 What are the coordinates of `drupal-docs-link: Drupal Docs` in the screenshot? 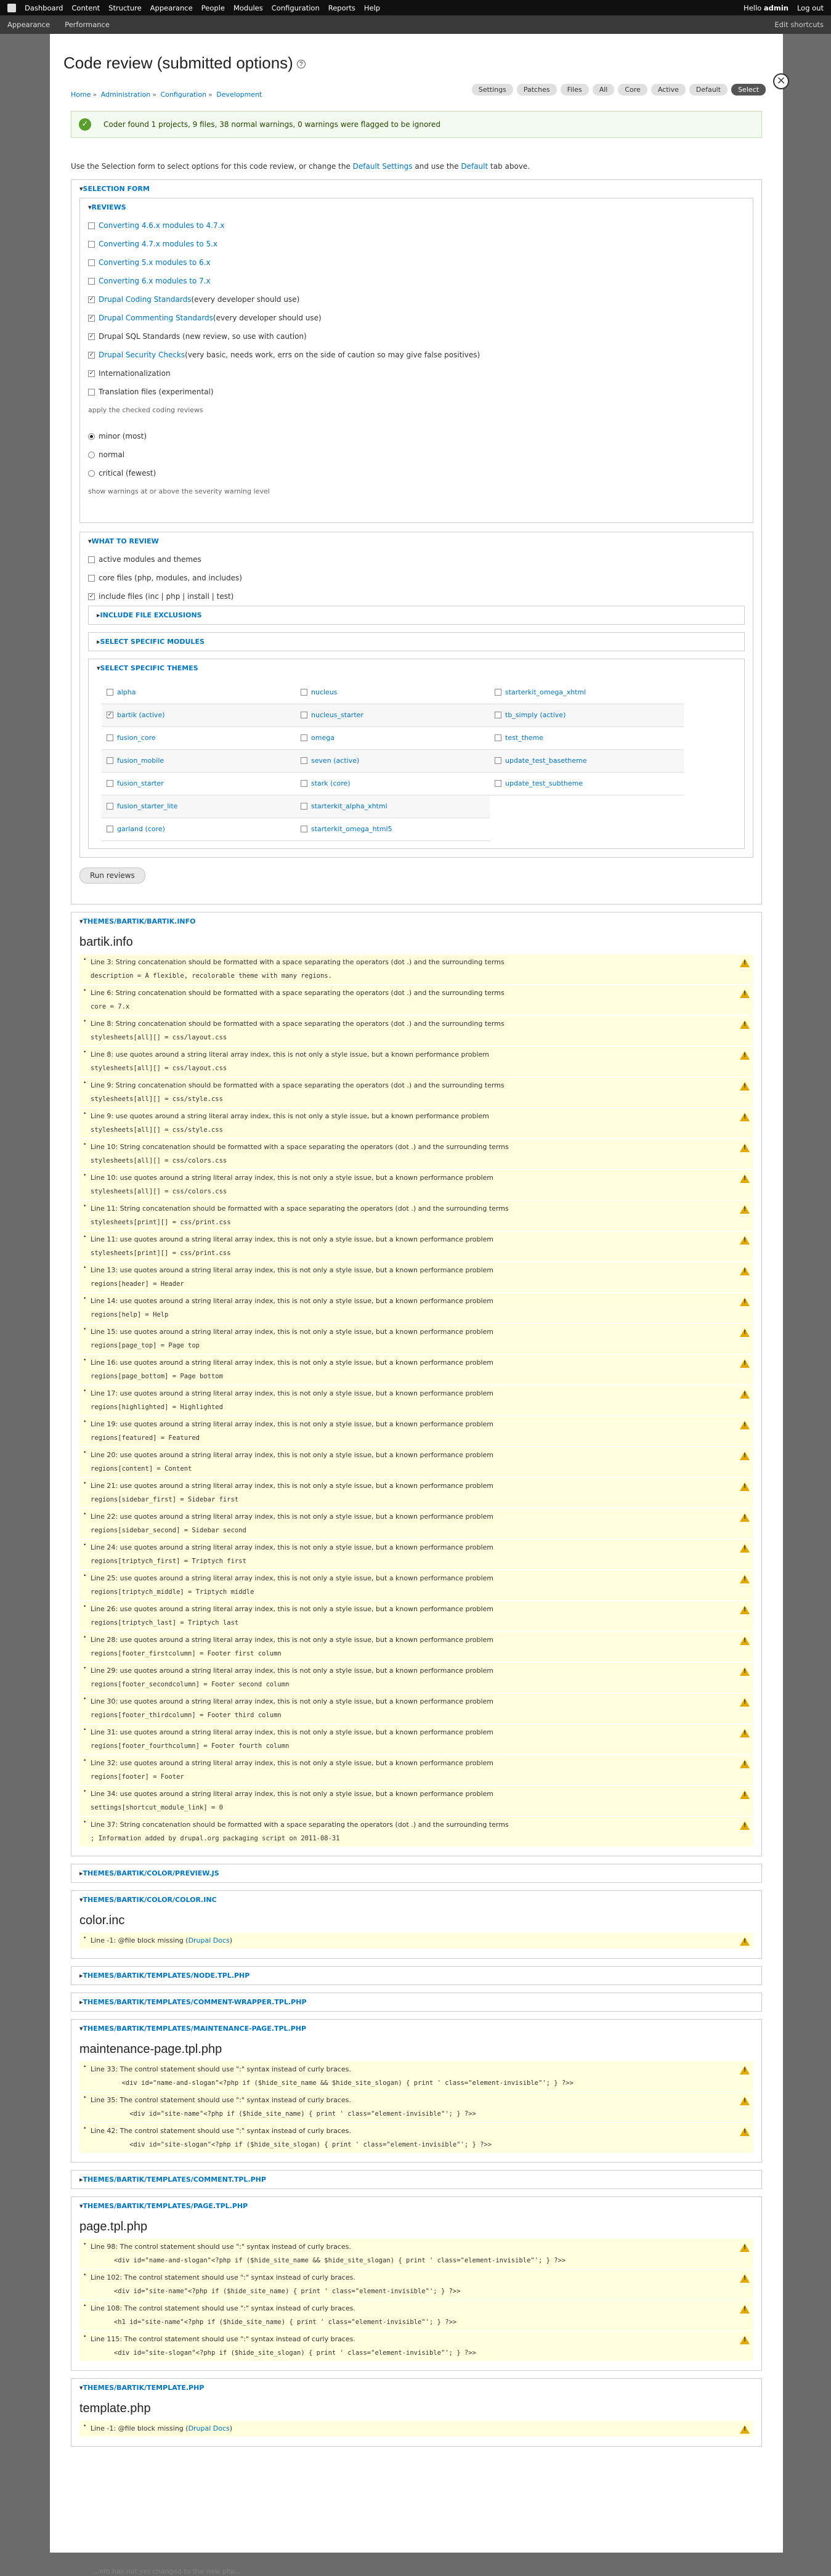 It's located at (209, 2428).